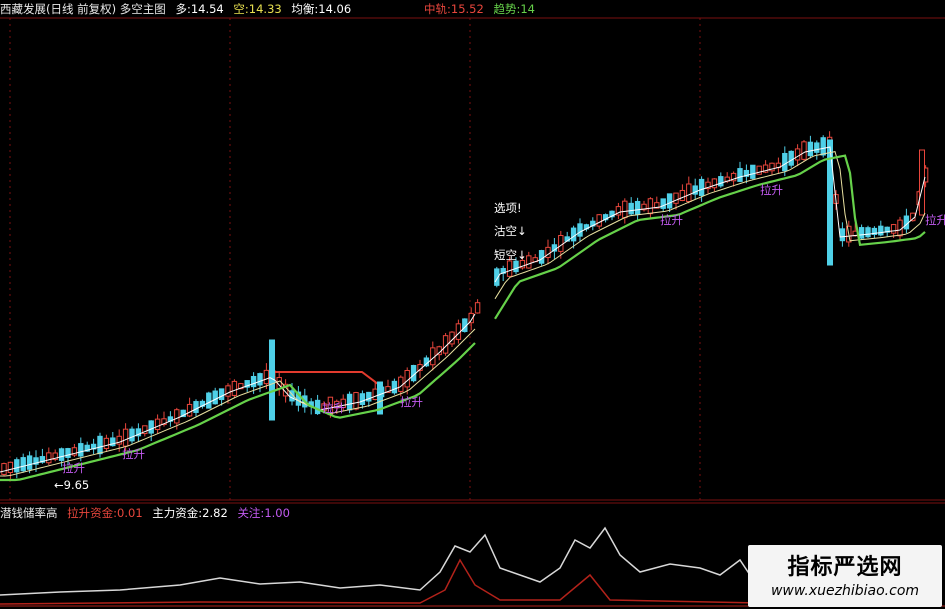  I want to click on qushi-label: 趋势:, so click(507, 9).